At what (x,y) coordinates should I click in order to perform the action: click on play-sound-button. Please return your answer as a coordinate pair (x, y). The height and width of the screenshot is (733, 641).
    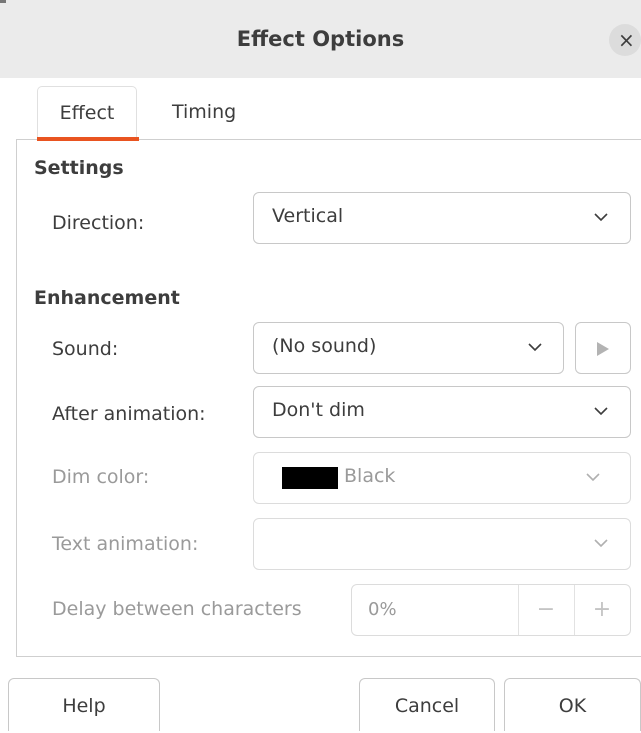
    Looking at the image, I should click on (603, 348).